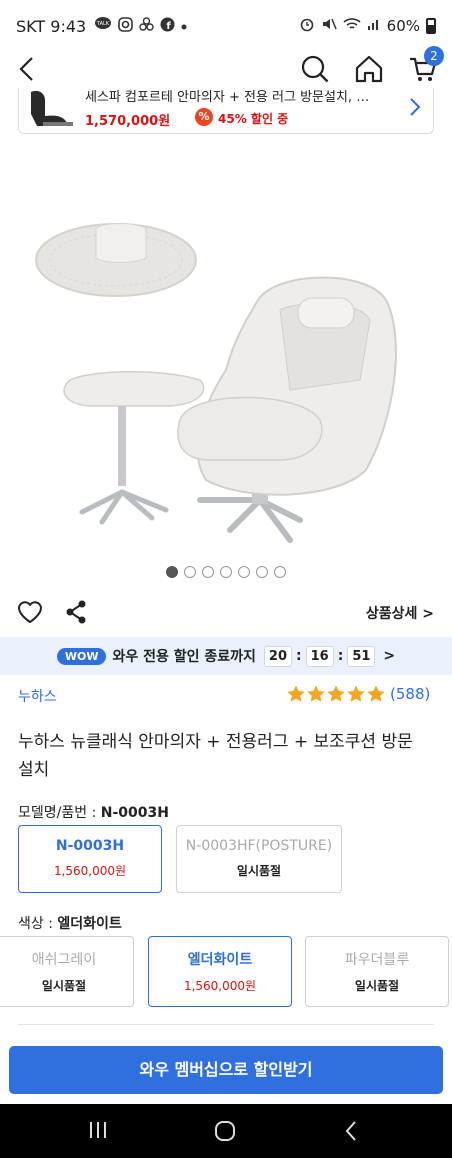  What do you see at coordinates (134, 813) in the screenshot?
I see `model-selected: N-0003H` at bounding box center [134, 813].